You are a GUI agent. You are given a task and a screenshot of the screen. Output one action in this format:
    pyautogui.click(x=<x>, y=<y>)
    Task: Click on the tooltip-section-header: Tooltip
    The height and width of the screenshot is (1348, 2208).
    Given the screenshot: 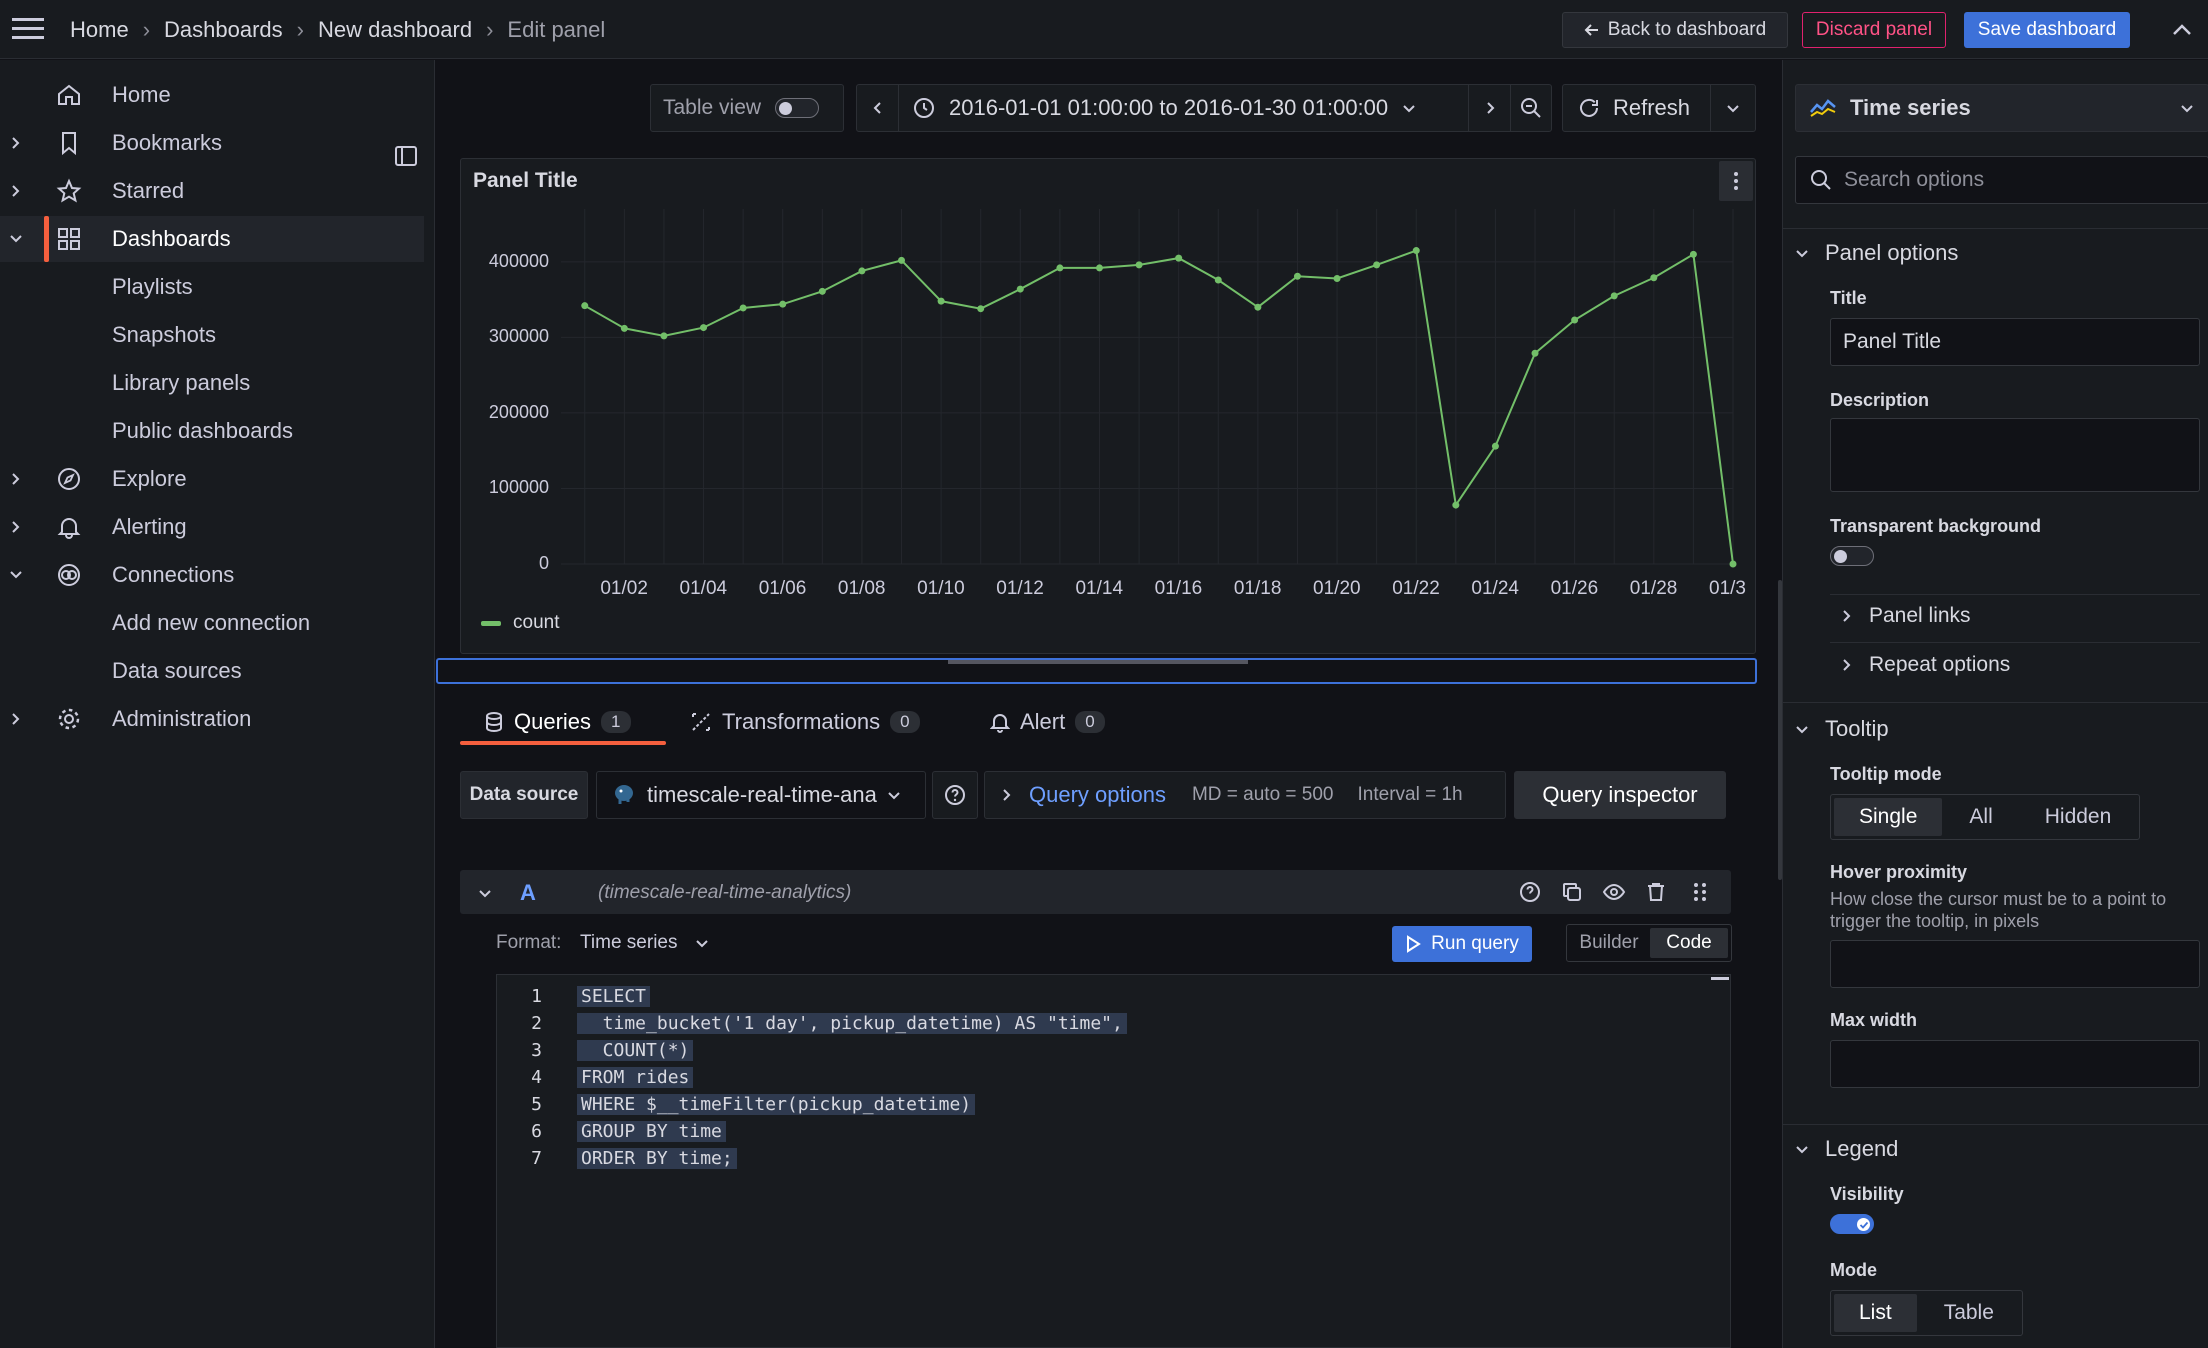 What is the action you would take?
    pyautogui.click(x=1842, y=729)
    